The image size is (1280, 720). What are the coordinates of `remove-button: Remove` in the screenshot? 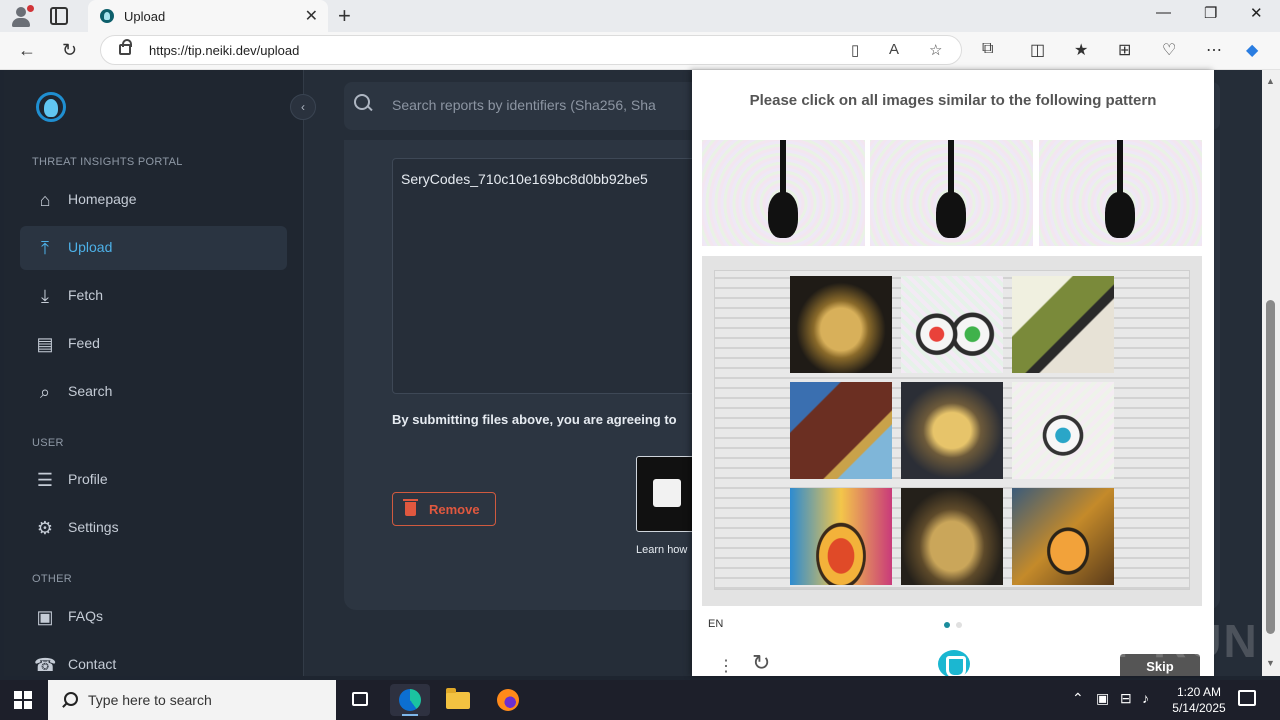 It's located at (444, 509).